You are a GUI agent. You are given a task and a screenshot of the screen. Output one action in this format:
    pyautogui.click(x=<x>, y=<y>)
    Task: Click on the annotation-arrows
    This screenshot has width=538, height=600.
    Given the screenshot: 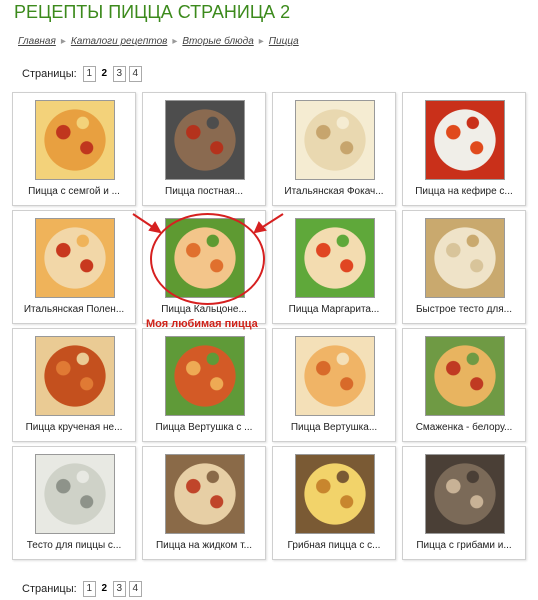 What is the action you would take?
    pyautogui.click(x=208, y=223)
    